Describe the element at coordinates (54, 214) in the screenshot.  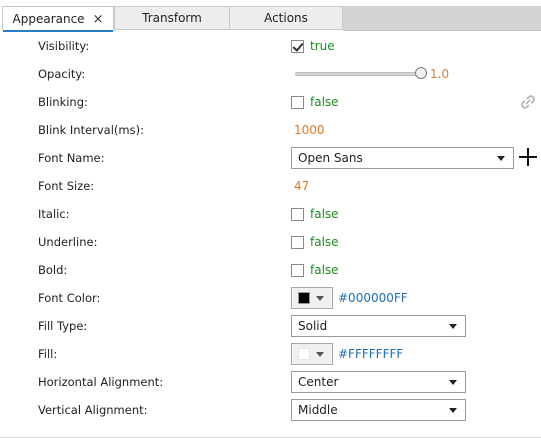
I see `italic-label: Italic:` at that location.